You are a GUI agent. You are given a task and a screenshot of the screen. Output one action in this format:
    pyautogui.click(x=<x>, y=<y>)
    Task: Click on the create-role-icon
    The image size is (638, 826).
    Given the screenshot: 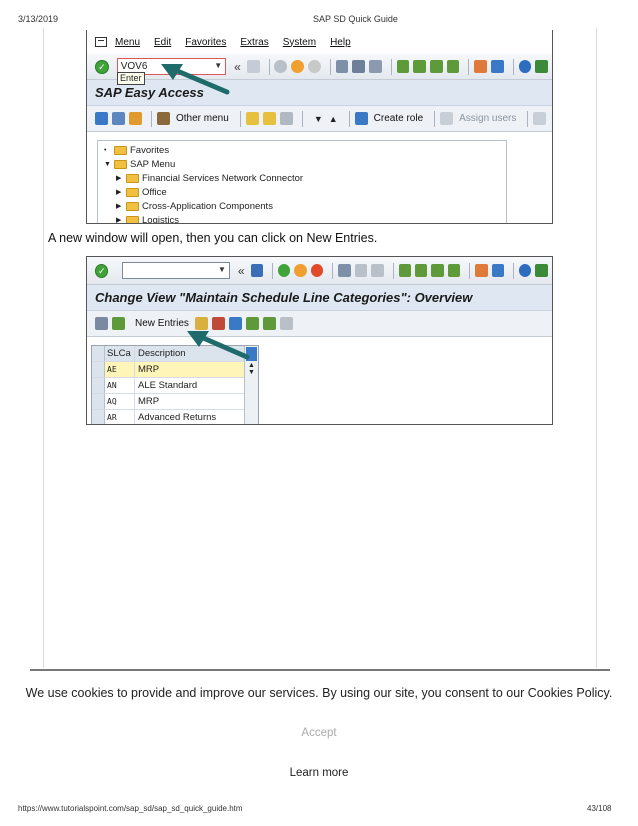 What is the action you would take?
    pyautogui.click(x=361, y=118)
    